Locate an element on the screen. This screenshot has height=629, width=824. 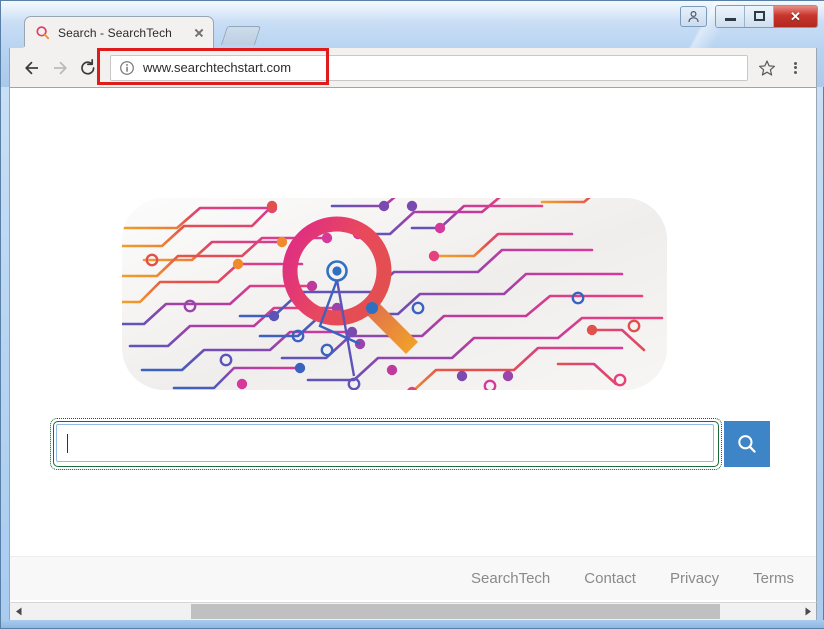
tab-title: Search - SearchTech is located at coordinates (115, 32).